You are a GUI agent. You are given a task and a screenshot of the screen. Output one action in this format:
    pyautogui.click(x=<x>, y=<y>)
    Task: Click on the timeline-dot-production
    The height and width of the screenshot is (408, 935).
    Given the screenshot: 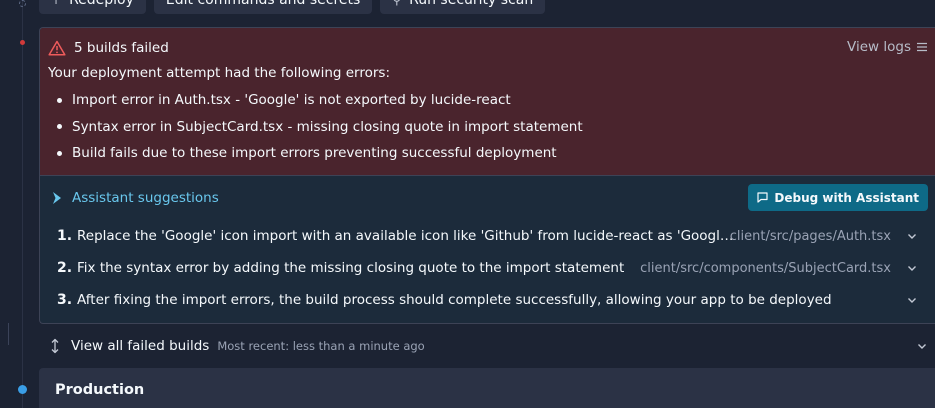 What is the action you would take?
    pyautogui.click(x=22, y=389)
    